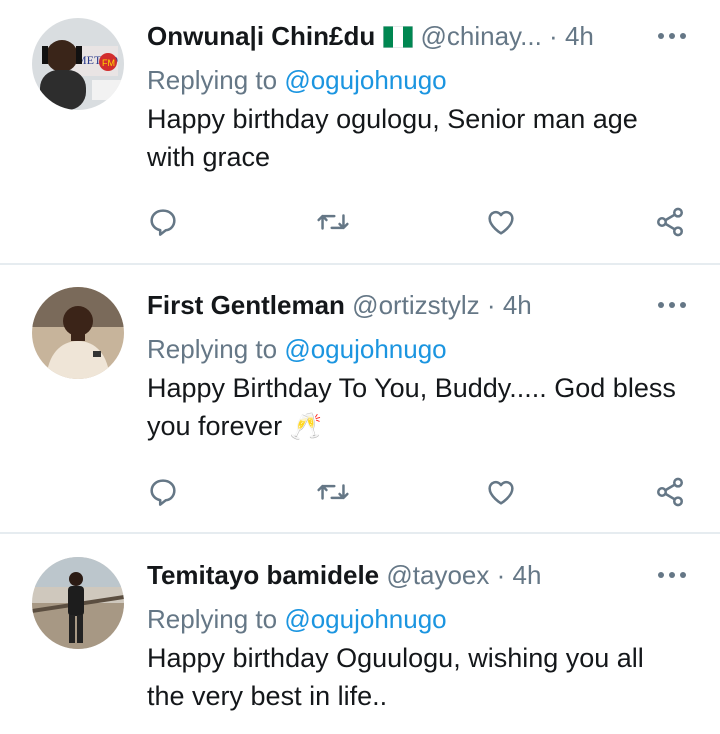 The width and height of the screenshot is (720, 734). What do you see at coordinates (419, 36) in the screenshot?
I see `tweet-header: Onwuna|i Chin£du @chinay... · 4h` at bounding box center [419, 36].